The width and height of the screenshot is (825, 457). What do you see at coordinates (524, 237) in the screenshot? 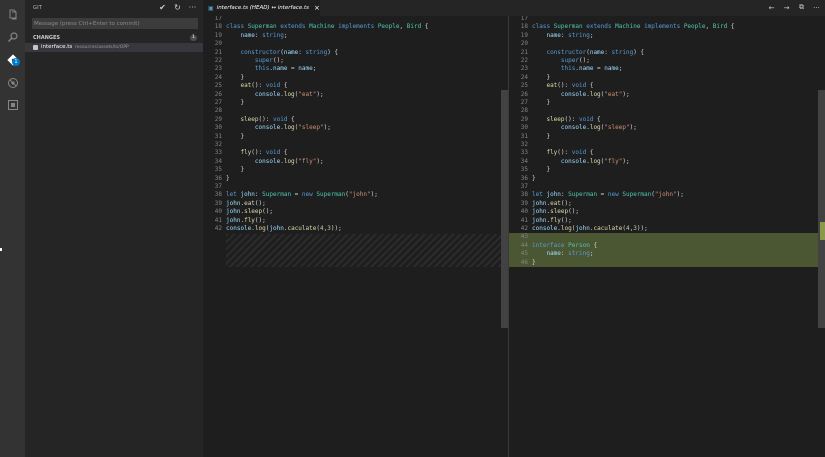
I see `line-number: 43` at bounding box center [524, 237].